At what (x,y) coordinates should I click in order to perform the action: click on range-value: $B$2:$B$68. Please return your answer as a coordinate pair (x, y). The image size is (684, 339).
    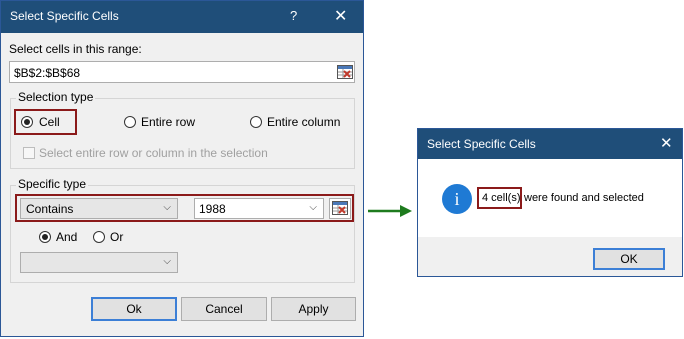
    Looking at the image, I should click on (47, 73).